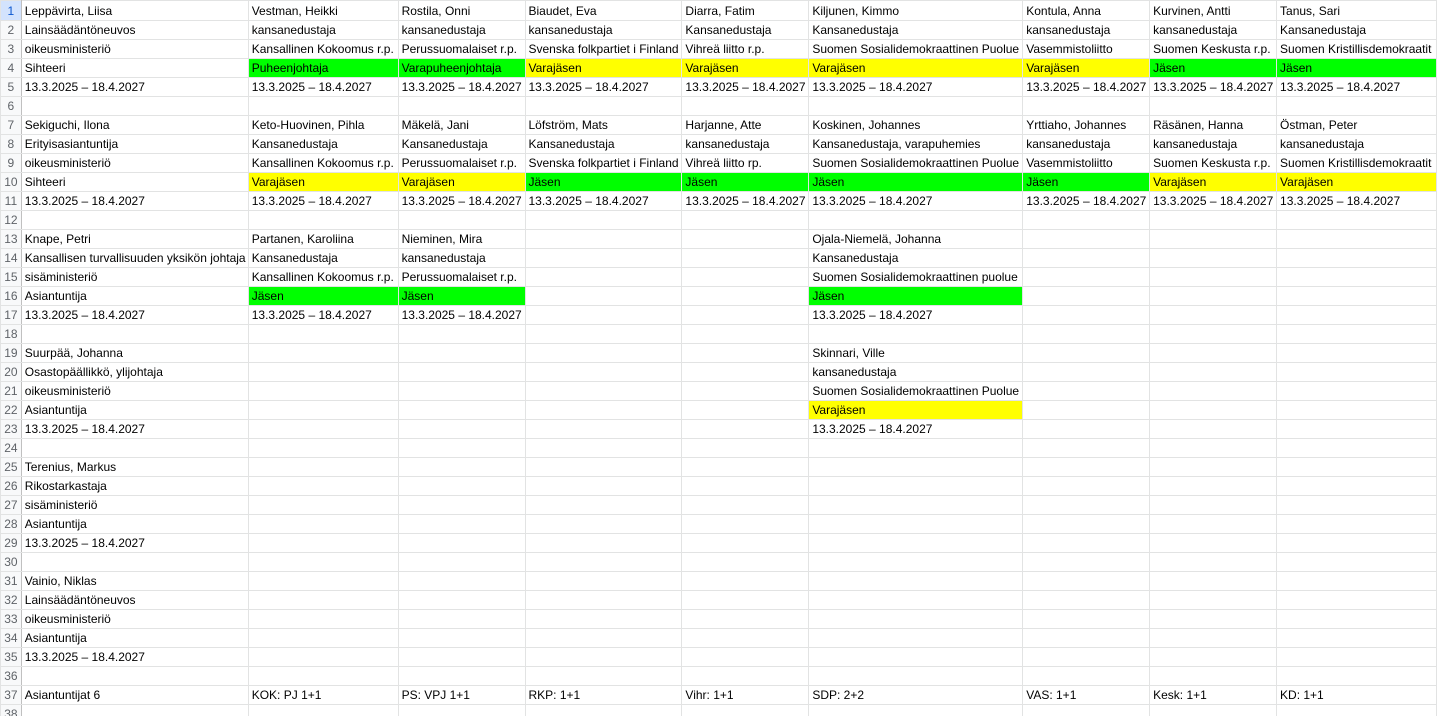 The height and width of the screenshot is (716, 1437). What do you see at coordinates (745, 49) in the screenshot?
I see `cell: Vihreä liitto r.p.` at bounding box center [745, 49].